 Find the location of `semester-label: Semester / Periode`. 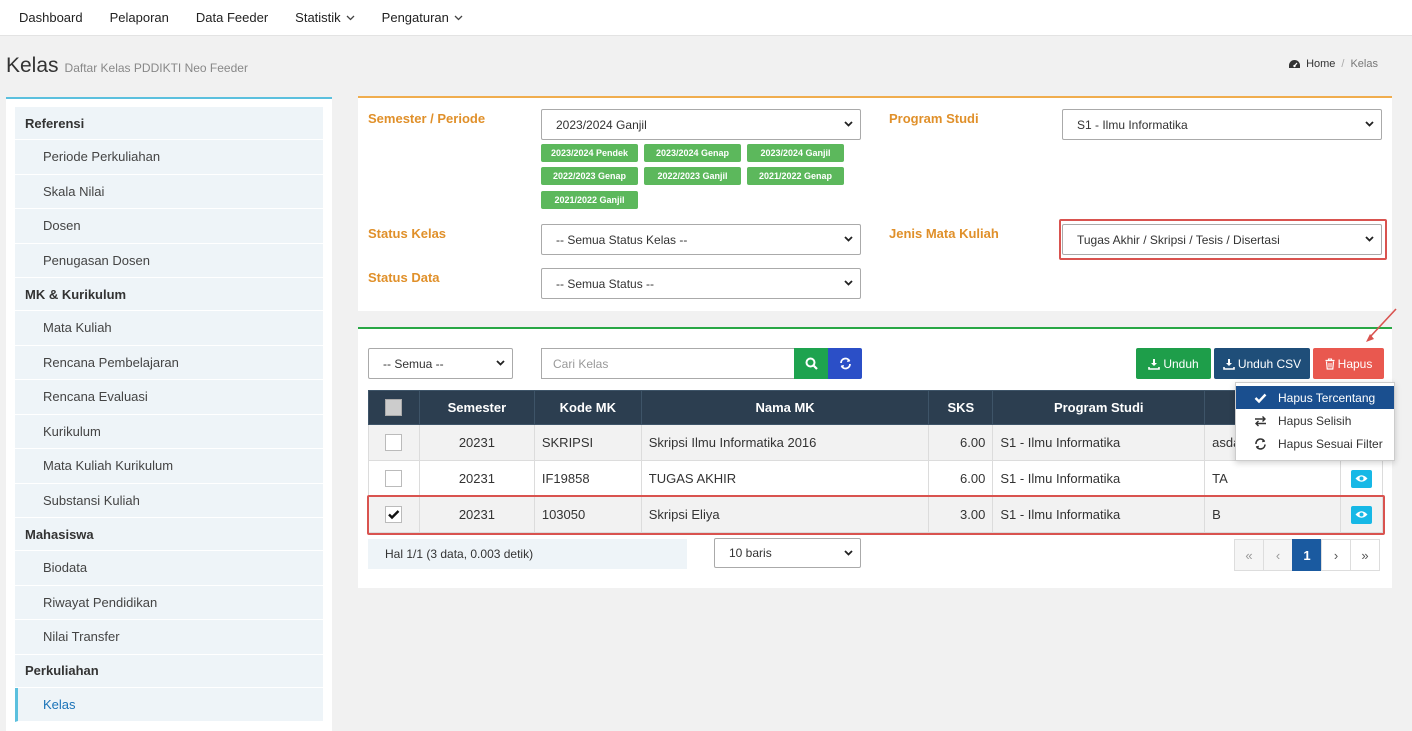

semester-label: Semester / Periode is located at coordinates (427, 118).